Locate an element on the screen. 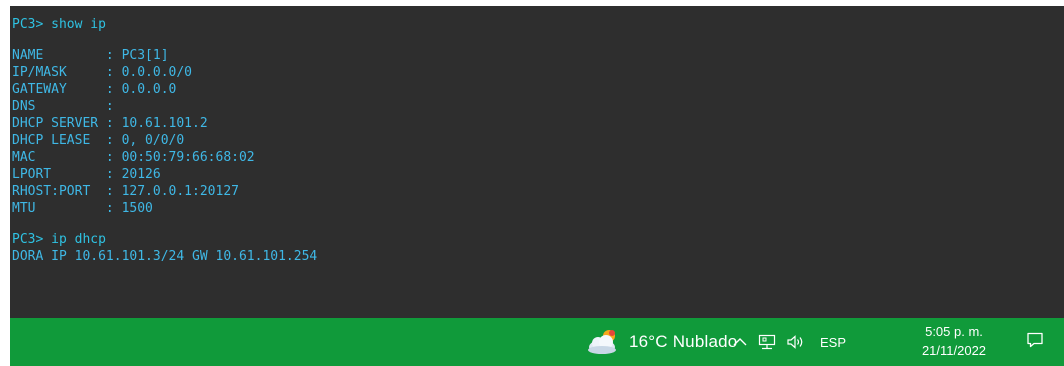  language-indicator: ESP is located at coordinates (833, 342).